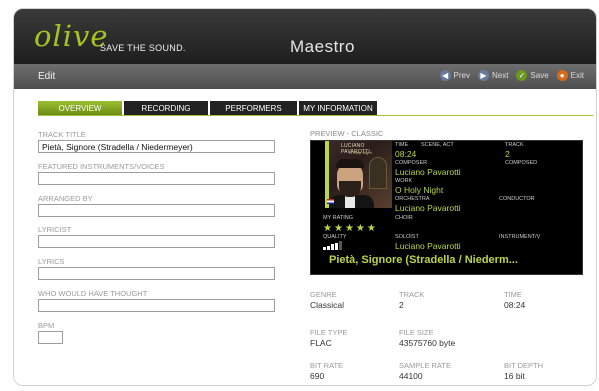 This screenshot has width=599, height=391. Describe the element at coordinates (520, 237) in the screenshot. I see `preview-instrument-label: INSTRUMENT/V` at that location.